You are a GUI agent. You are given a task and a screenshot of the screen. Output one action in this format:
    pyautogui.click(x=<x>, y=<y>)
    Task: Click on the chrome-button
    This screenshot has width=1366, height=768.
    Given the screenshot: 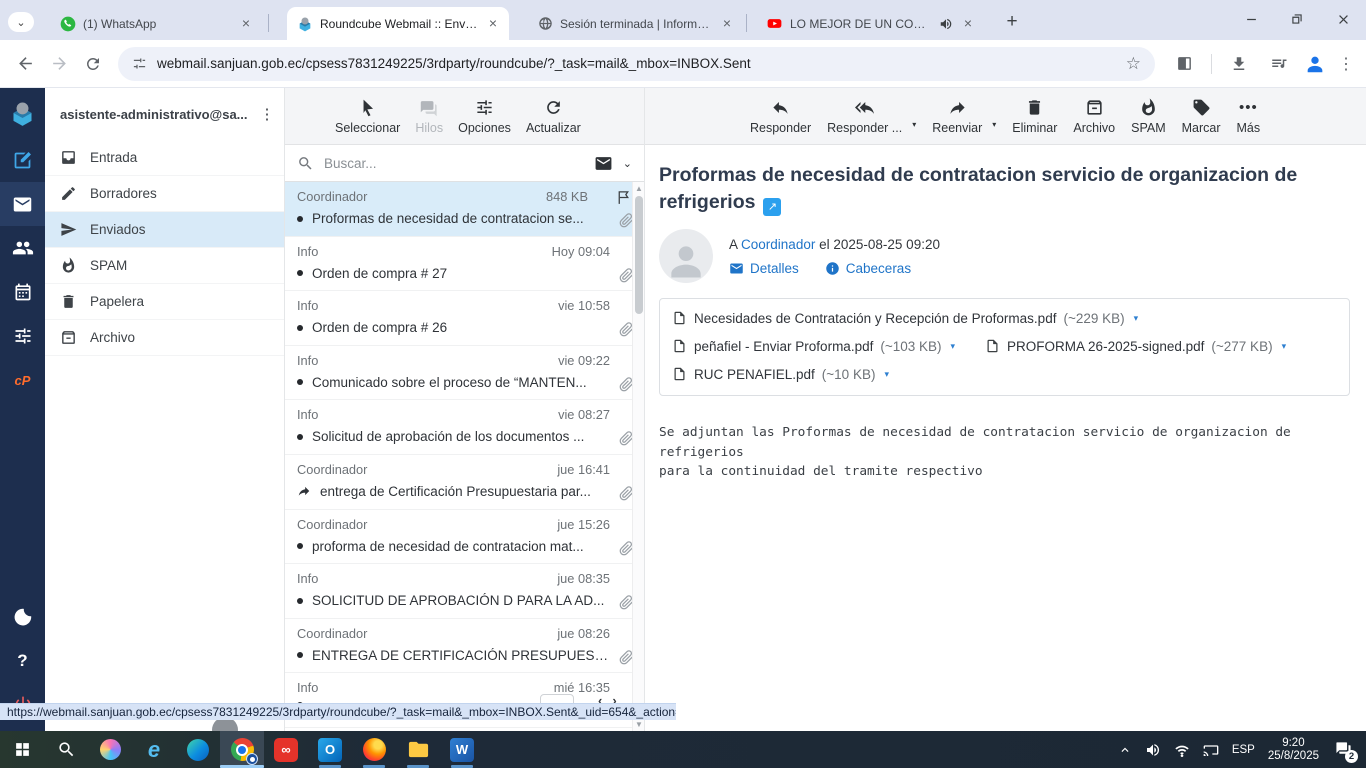 What is the action you would take?
    pyautogui.click(x=242, y=749)
    